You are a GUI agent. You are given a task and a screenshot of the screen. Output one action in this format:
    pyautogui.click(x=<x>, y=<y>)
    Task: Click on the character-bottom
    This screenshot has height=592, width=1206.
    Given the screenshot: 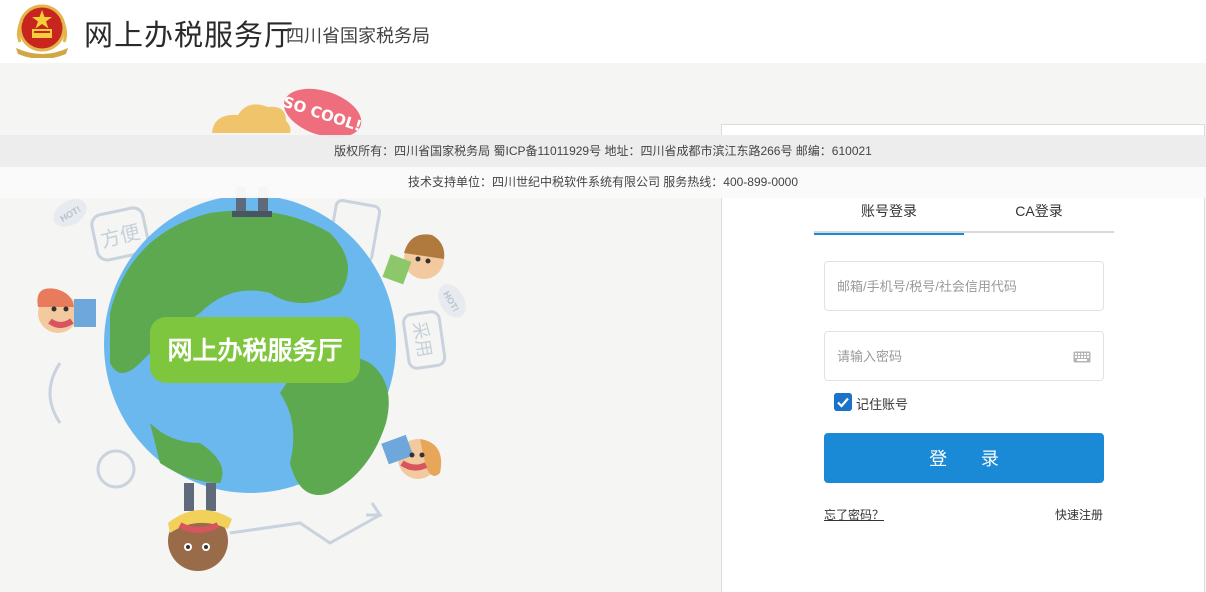 What is the action you would take?
    pyautogui.click(x=200, y=527)
    